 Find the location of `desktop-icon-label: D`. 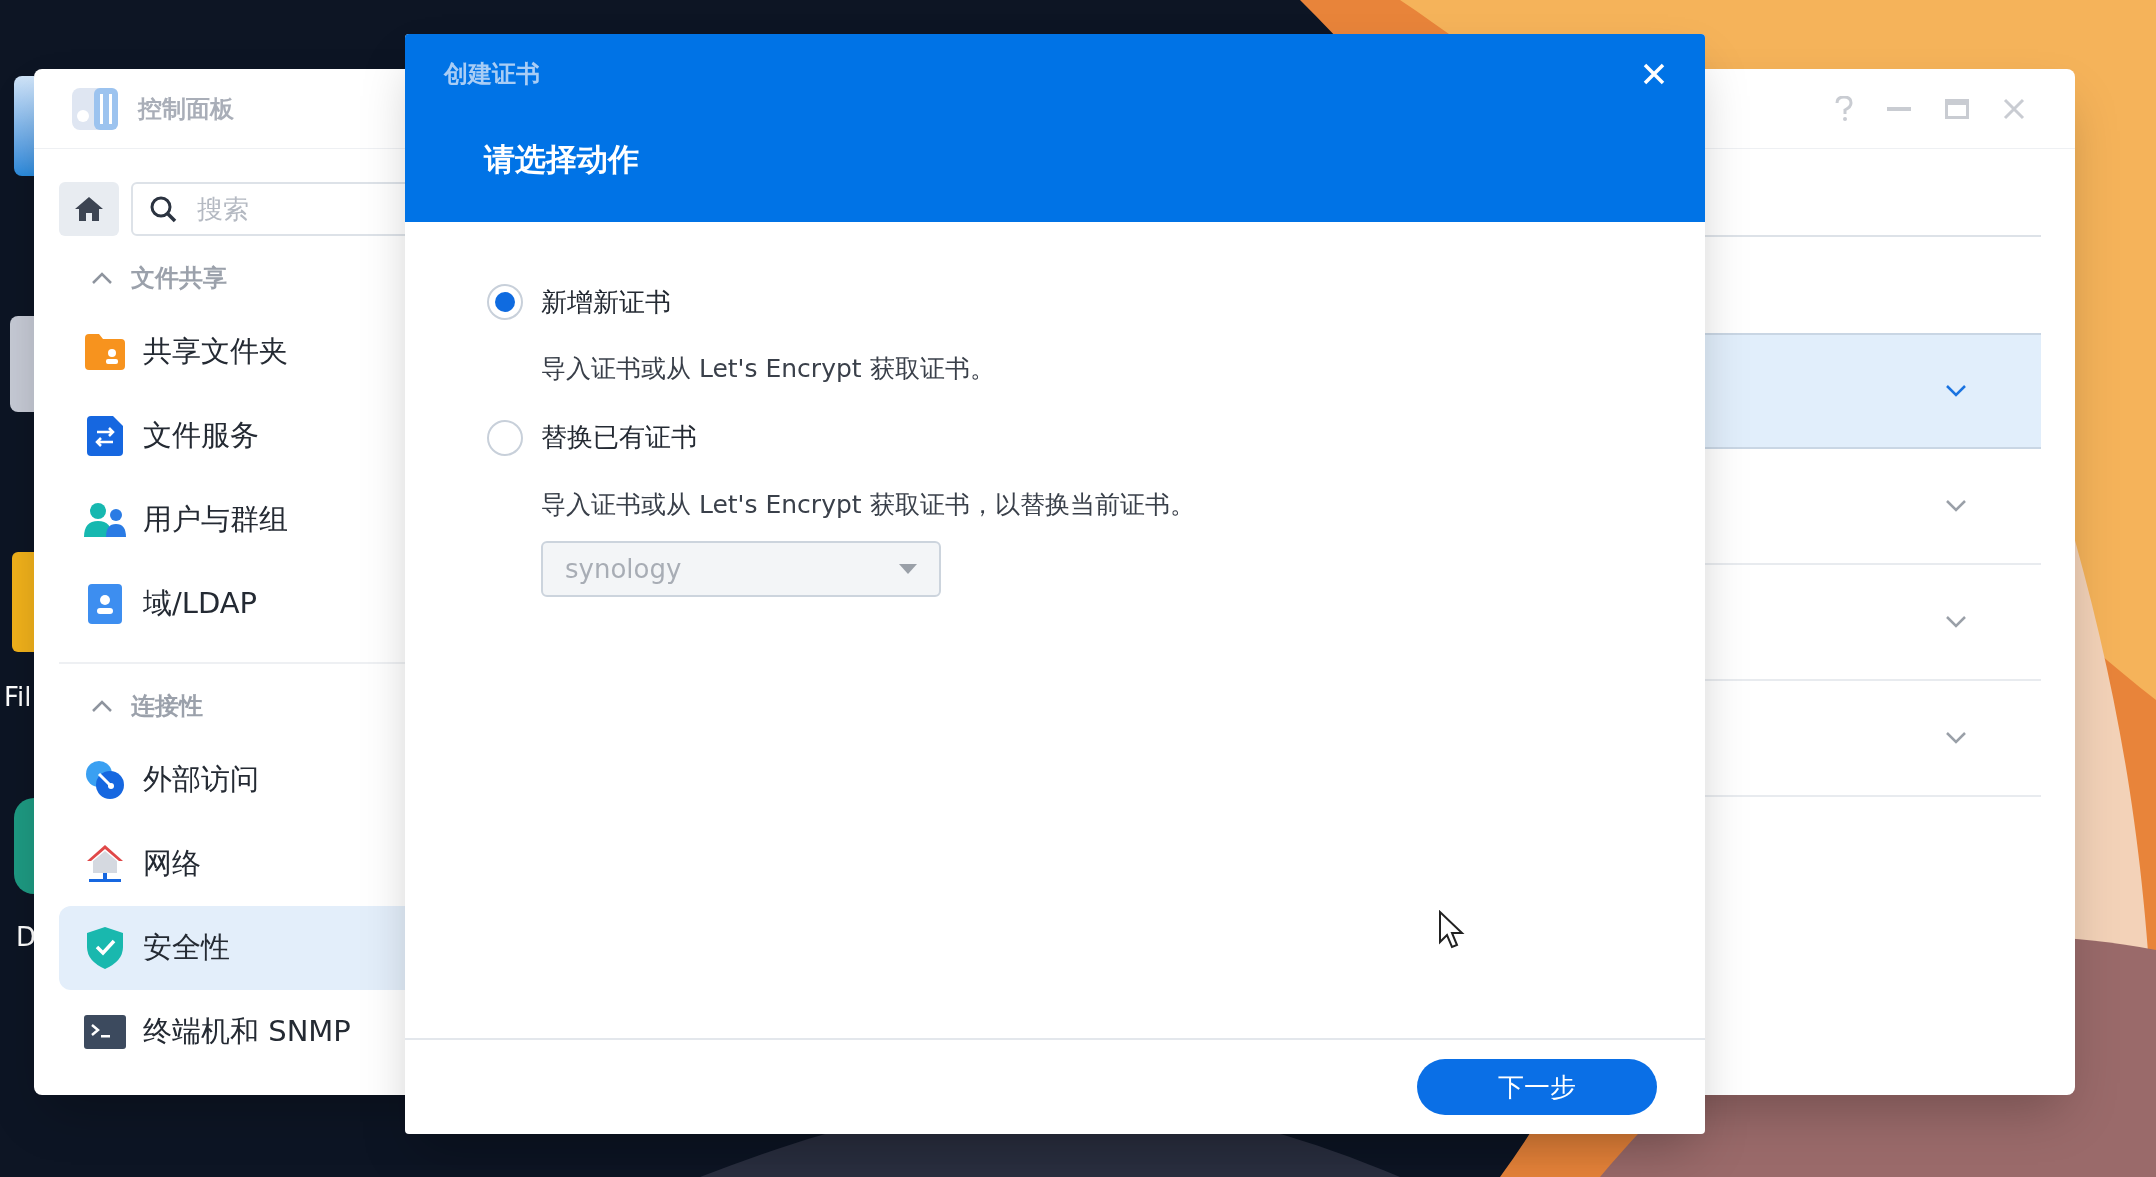

desktop-icon-label: D is located at coordinates (26, 937).